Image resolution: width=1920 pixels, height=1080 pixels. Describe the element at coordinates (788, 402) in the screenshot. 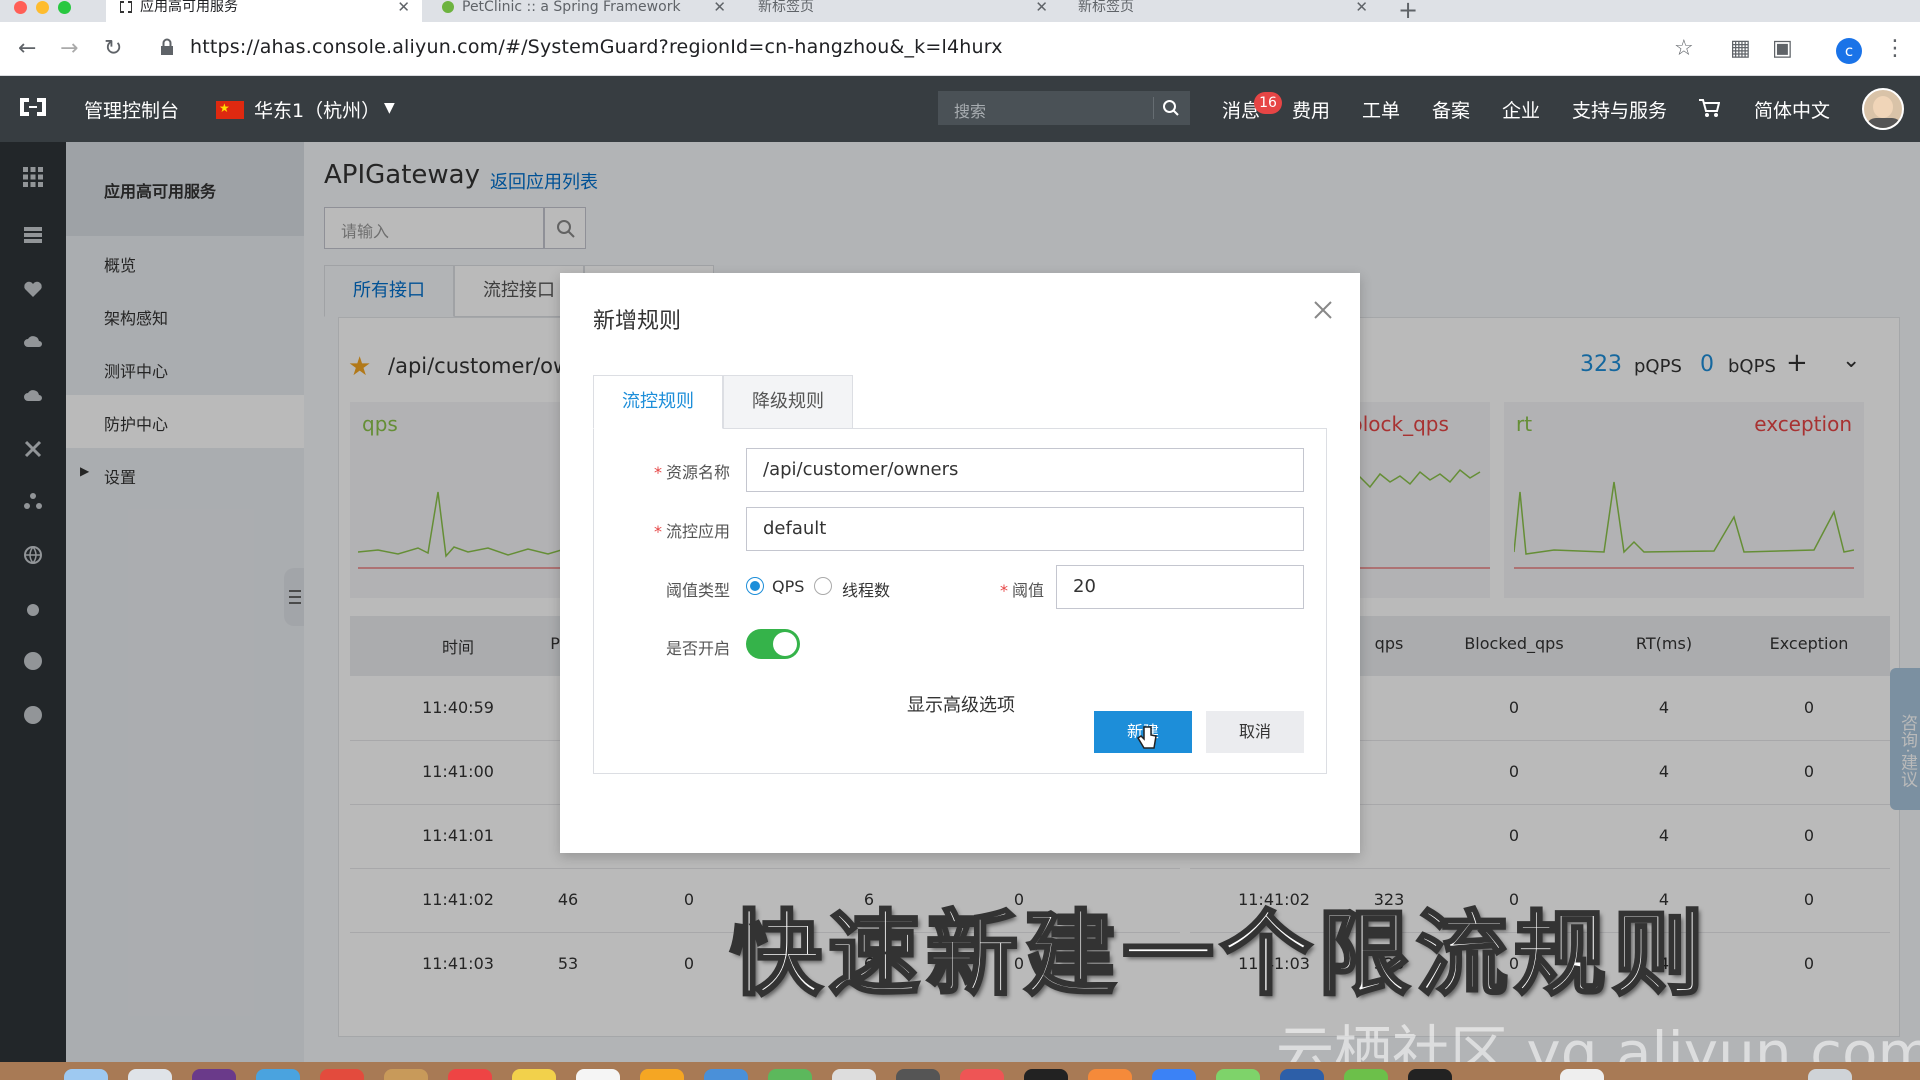

I see `tab-degrade-rule: 降级规则` at that location.